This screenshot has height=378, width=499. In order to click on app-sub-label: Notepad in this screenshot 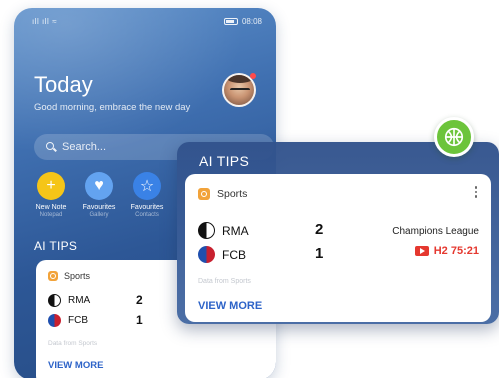, I will do `click(51, 215)`.